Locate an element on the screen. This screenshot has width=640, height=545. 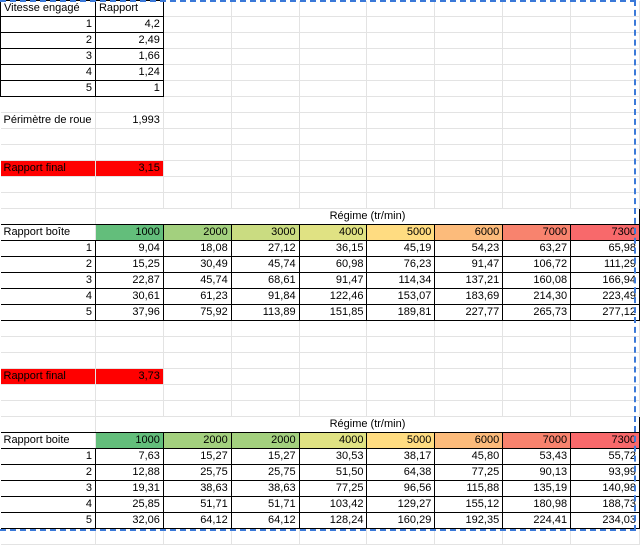
rpm-header: 3000 is located at coordinates (265, 232).